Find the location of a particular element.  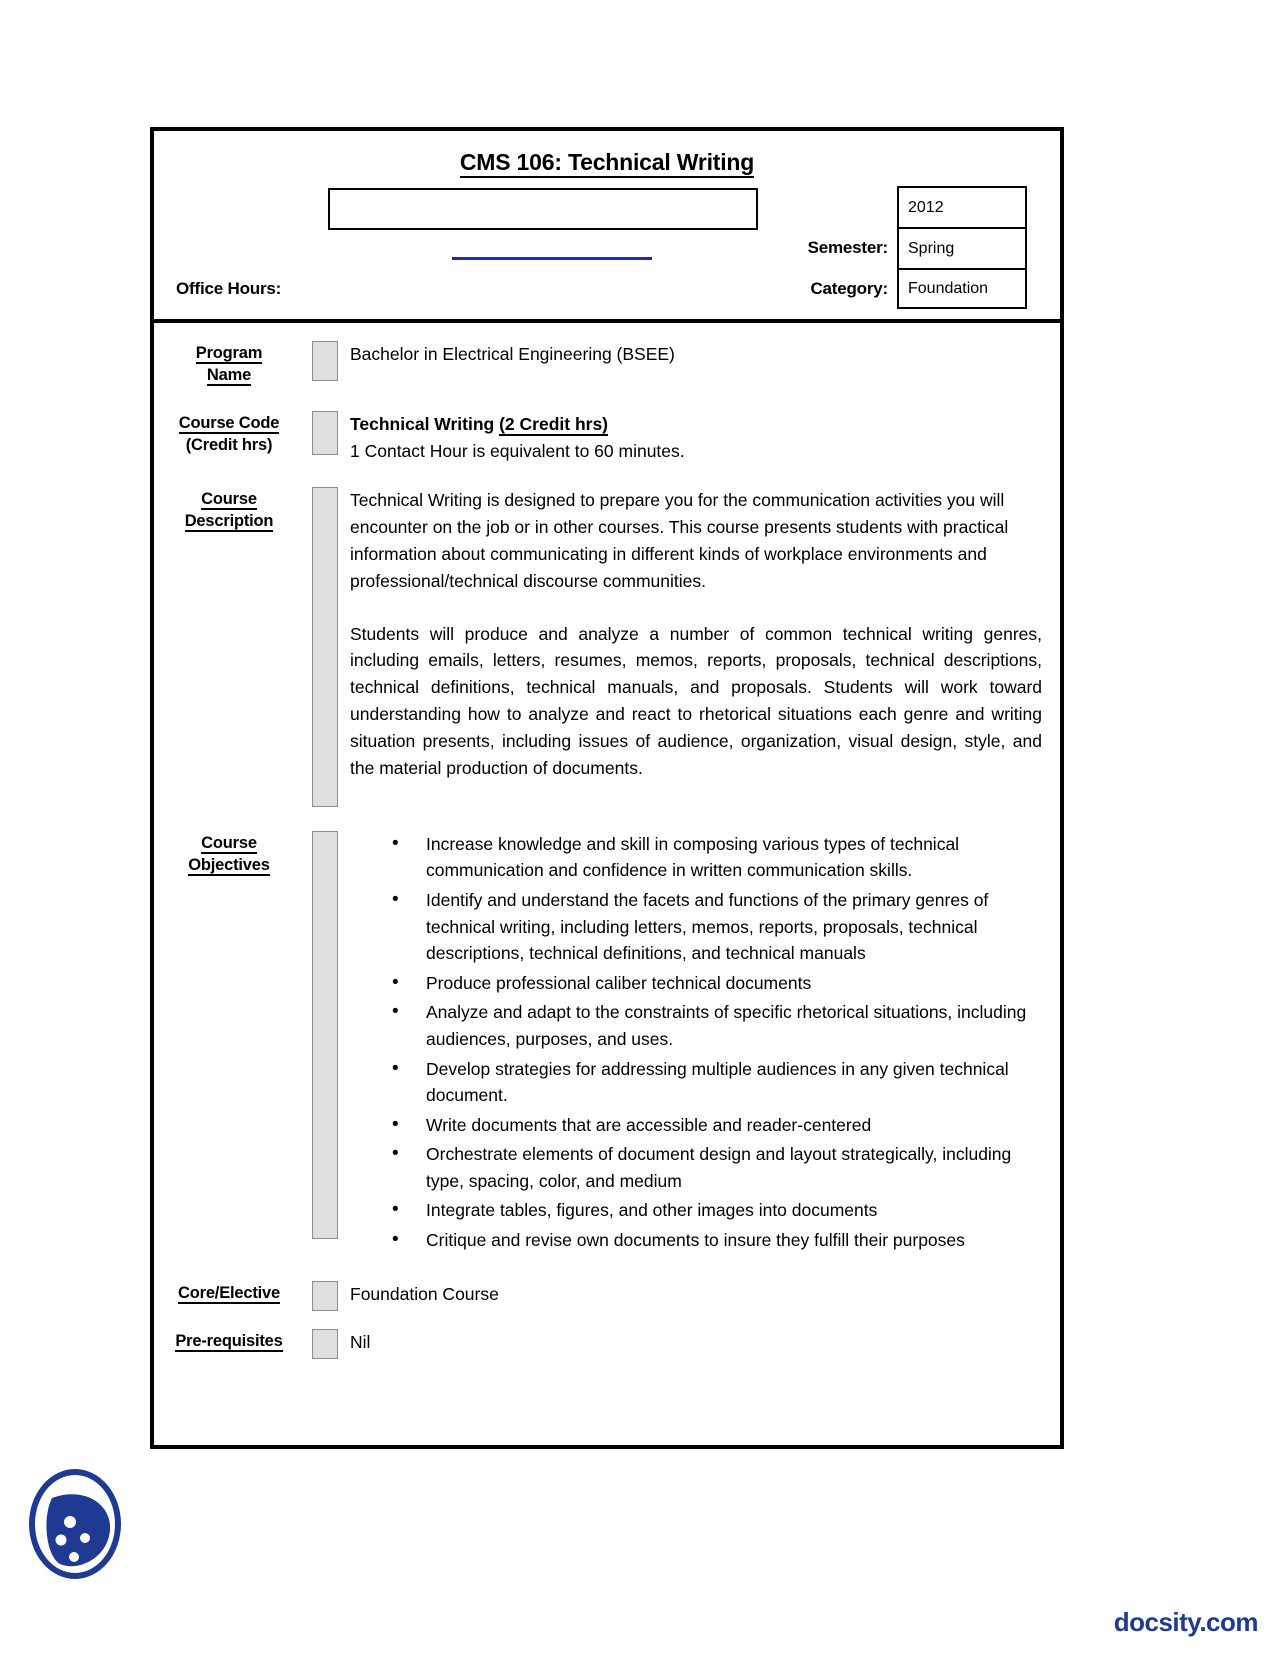

course-description-label: Course Description is located at coordinates (229, 510).